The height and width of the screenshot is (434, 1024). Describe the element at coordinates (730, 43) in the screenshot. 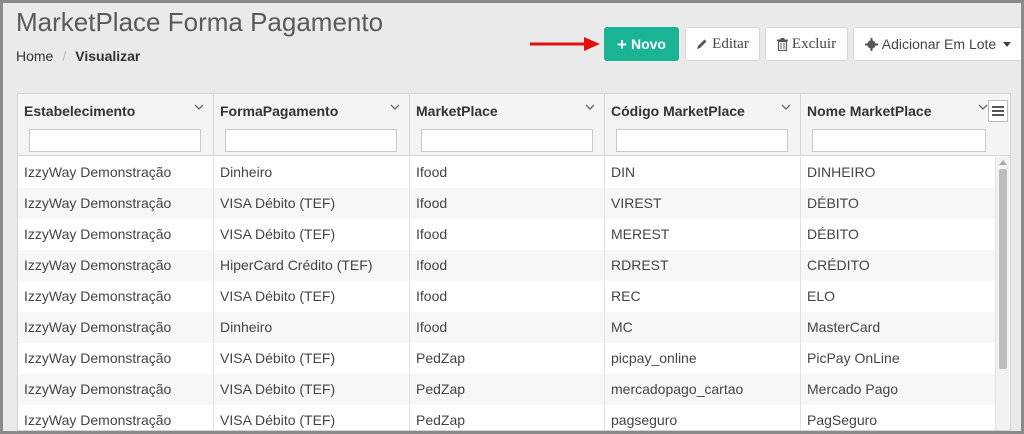

I see `edit-button-label: Editar` at that location.